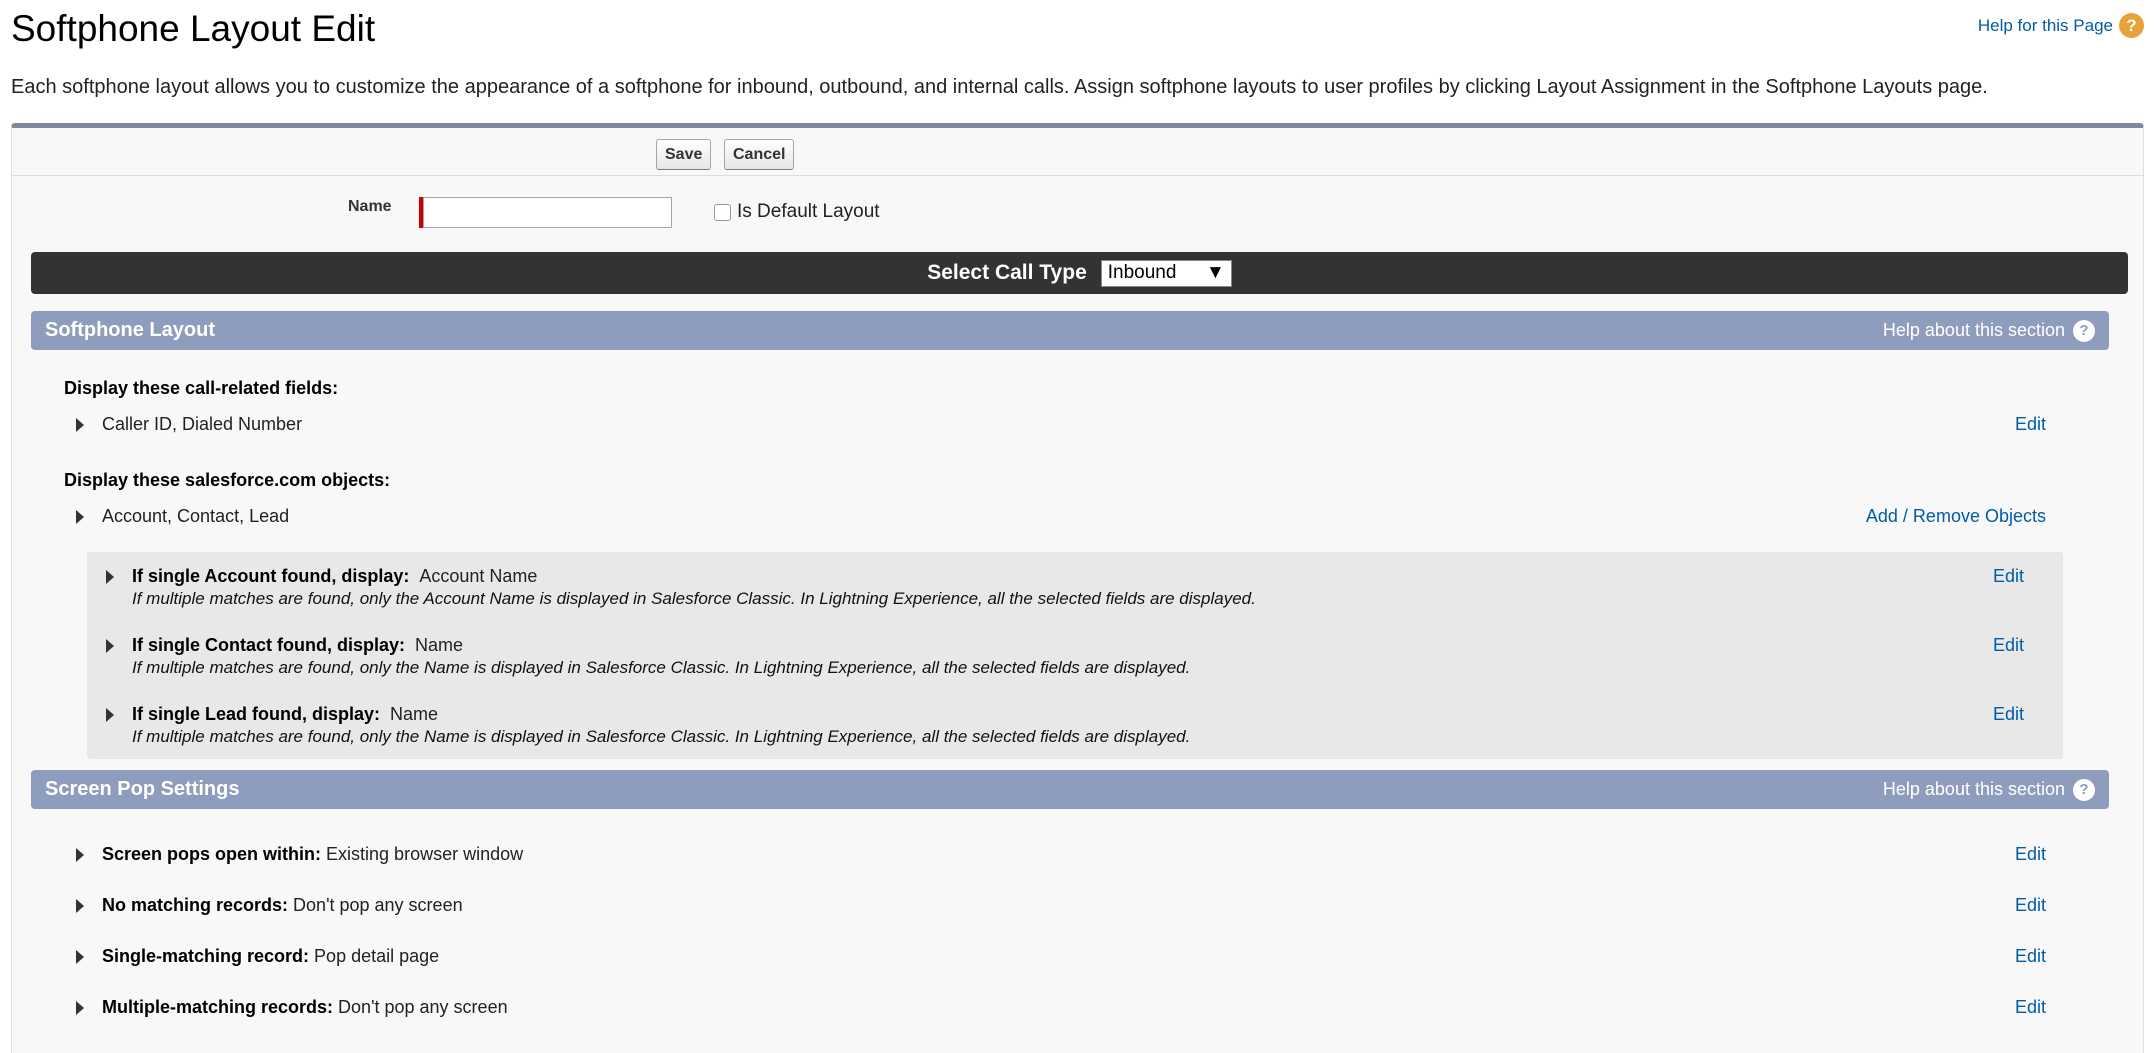 This screenshot has height=1053, width=2154. I want to click on call-fields-row: Caller ID, Dialed Number, so click(189, 424).